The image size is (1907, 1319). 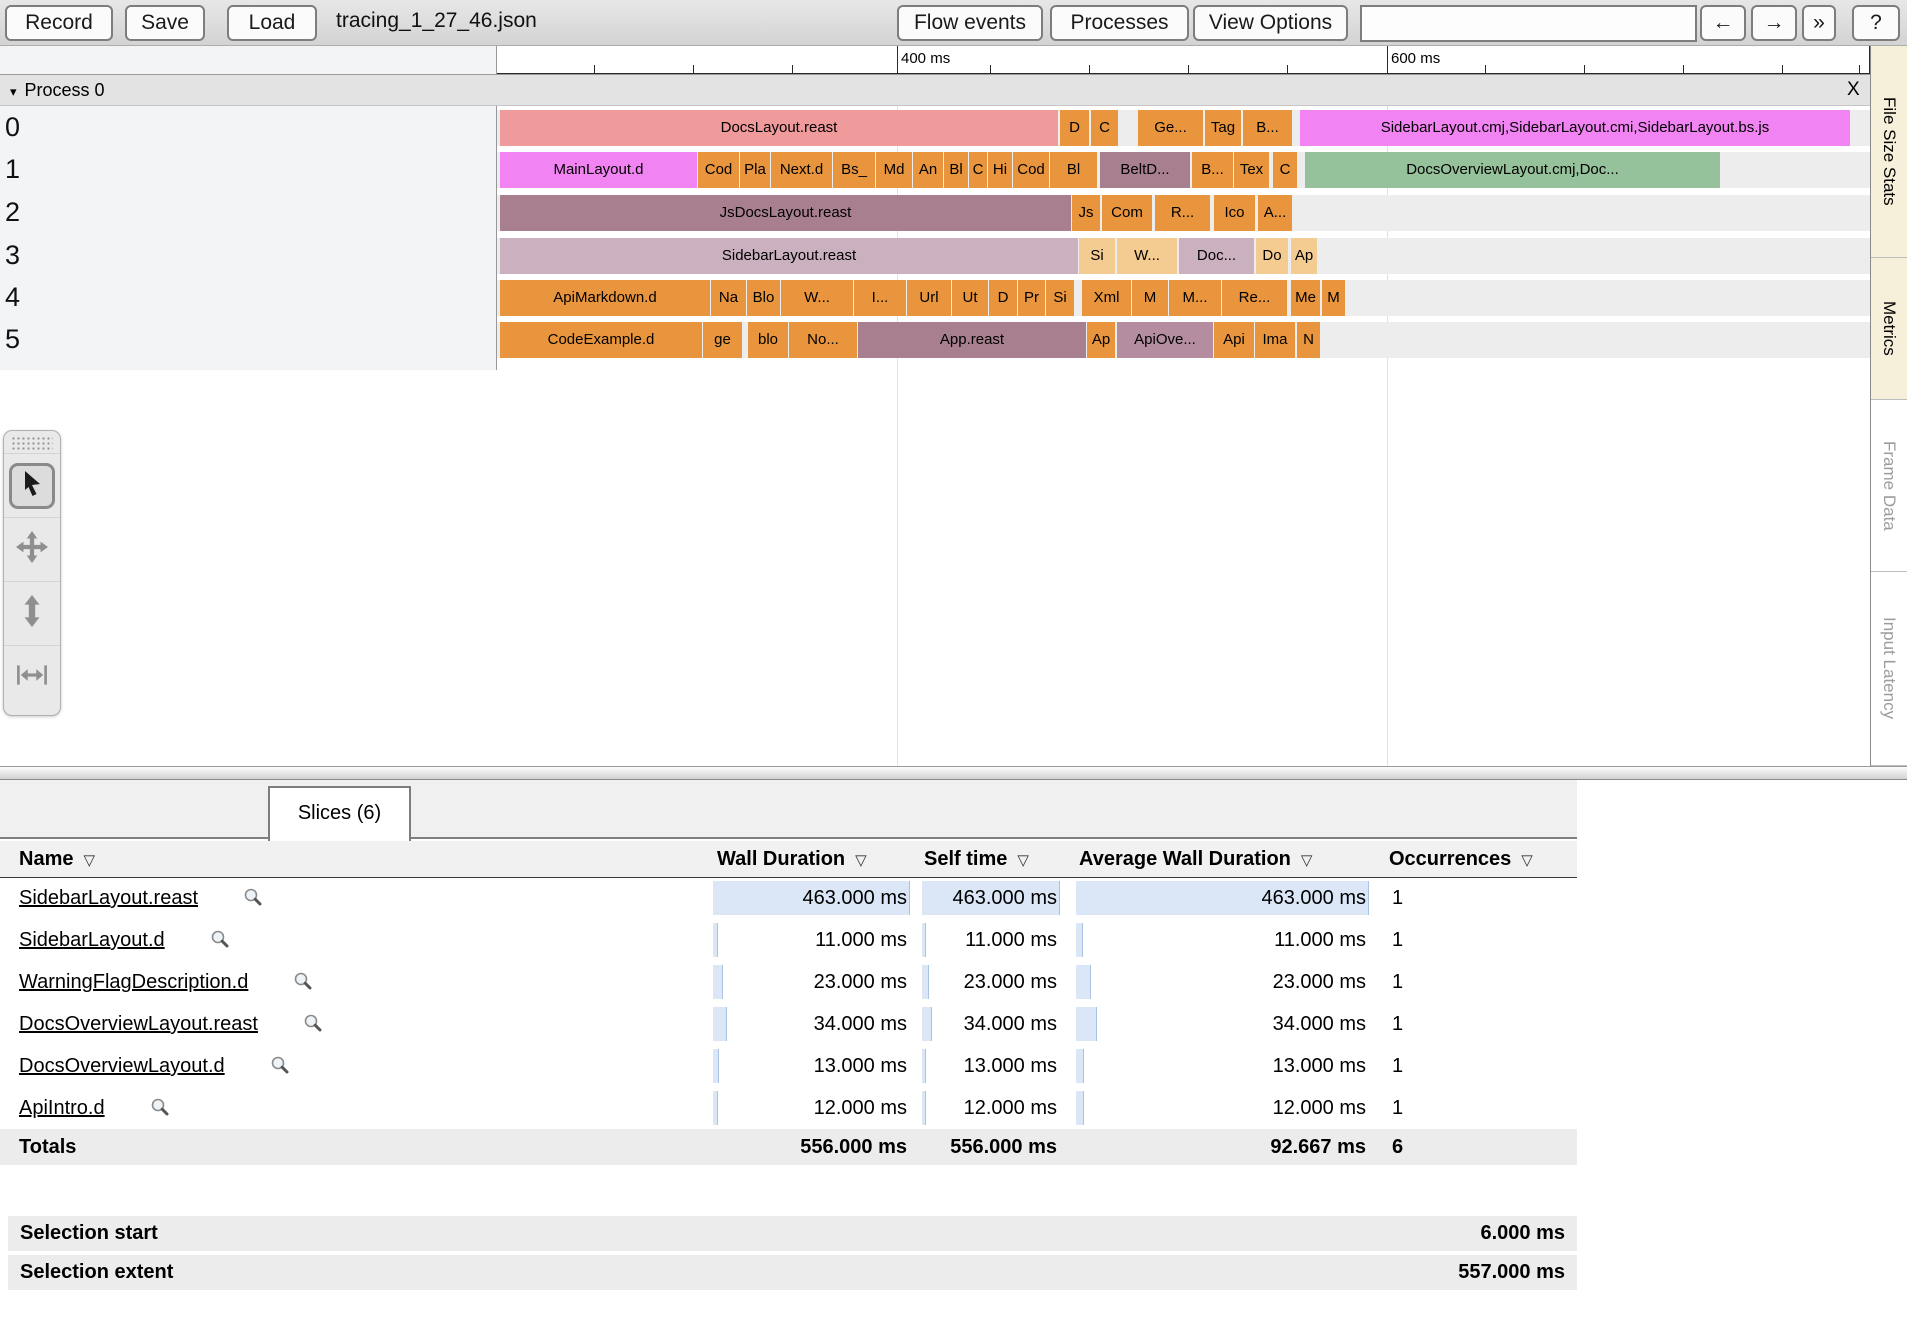 I want to click on flame-slice: Md, so click(x=894, y=170).